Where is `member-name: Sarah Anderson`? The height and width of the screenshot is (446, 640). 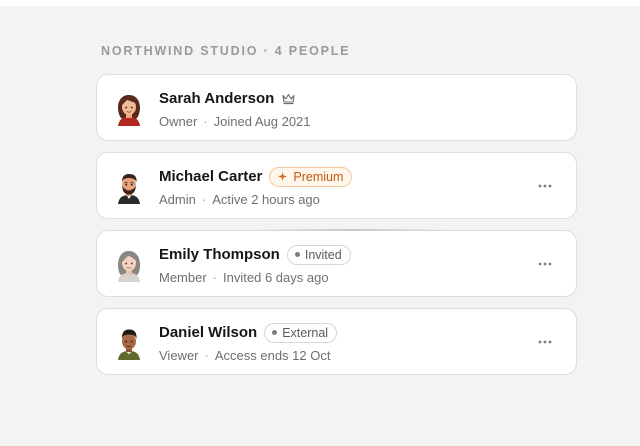
member-name: Sarah Anderson is located at coordinates (217, 98).